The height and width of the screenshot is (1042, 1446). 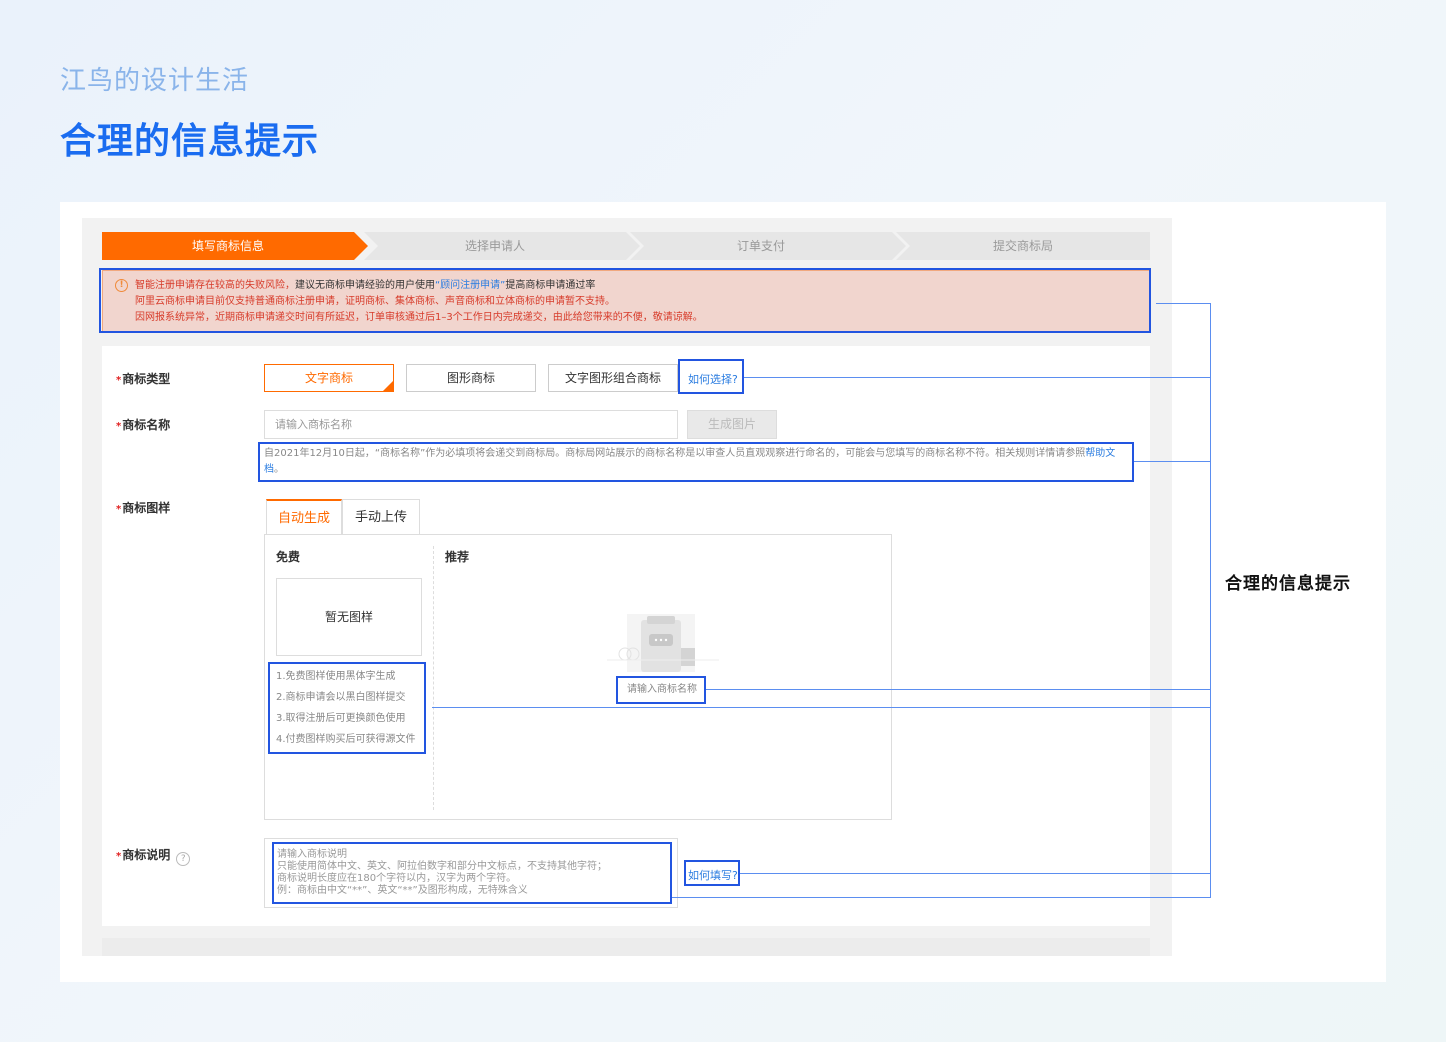 I want to click on type-option-graphic: 图形商标, so click(x=471, y=378).